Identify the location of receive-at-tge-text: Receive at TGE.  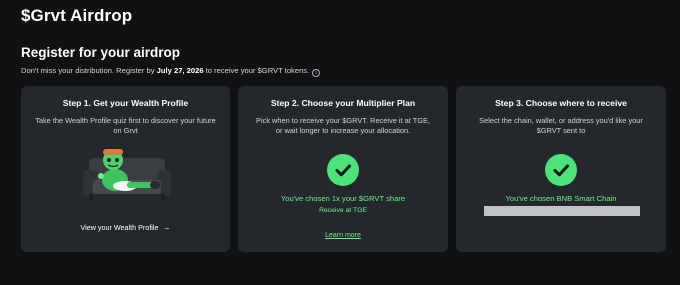
(343, 210).